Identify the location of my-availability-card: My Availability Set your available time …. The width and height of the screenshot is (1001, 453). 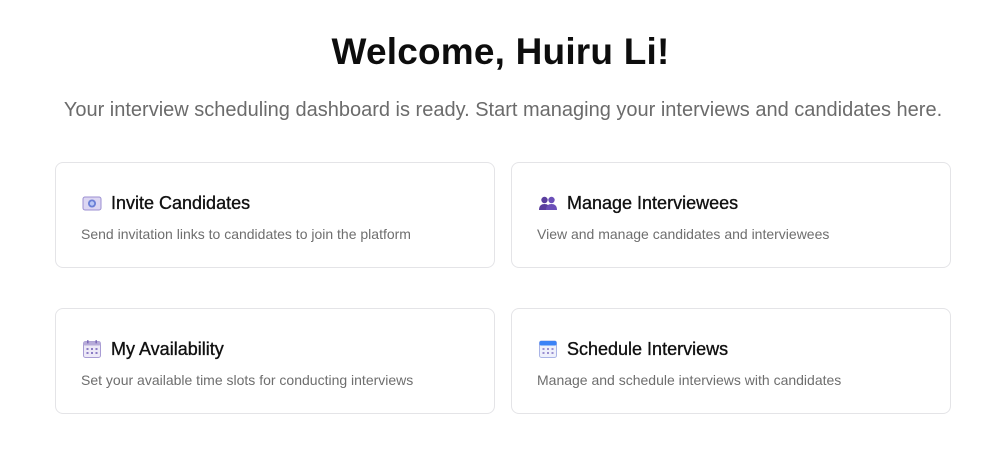
(275, 361).